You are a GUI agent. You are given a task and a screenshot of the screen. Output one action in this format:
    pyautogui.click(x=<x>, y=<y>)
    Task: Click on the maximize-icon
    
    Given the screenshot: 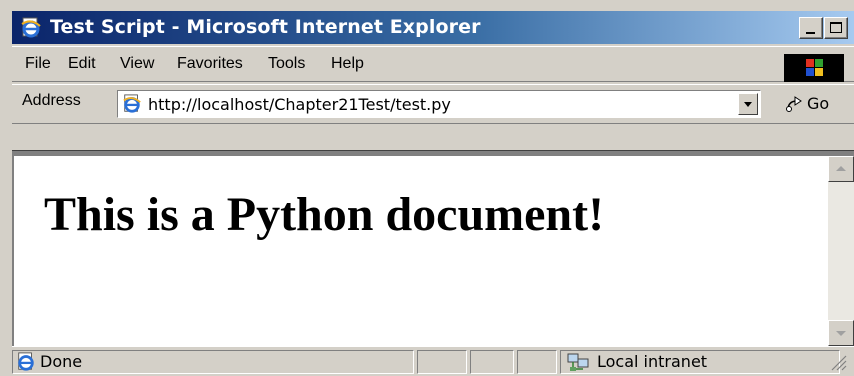 What is the action you would take?
    pyautogui.click(x=836, y=27)
    